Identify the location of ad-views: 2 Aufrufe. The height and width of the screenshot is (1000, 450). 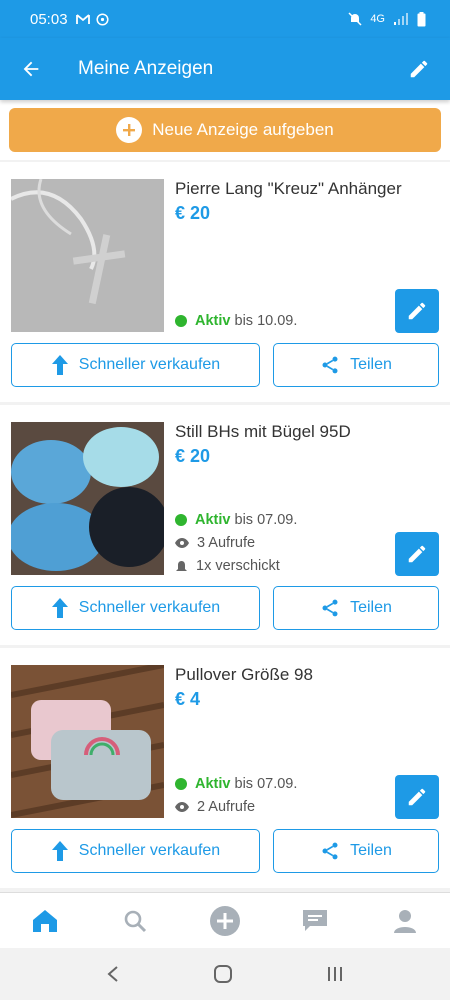
(215, 807).